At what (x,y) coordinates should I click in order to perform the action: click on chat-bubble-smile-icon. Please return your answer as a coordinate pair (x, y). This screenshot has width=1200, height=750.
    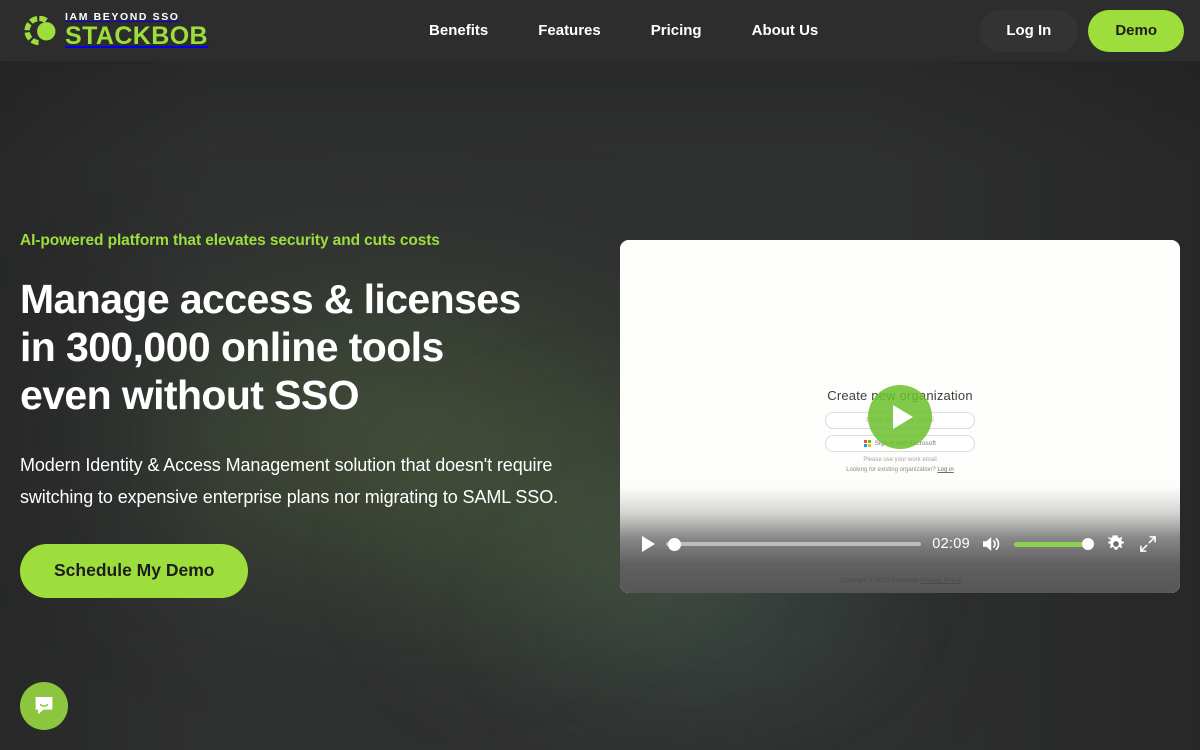
    Looking at the image, I should click on (44, 706).